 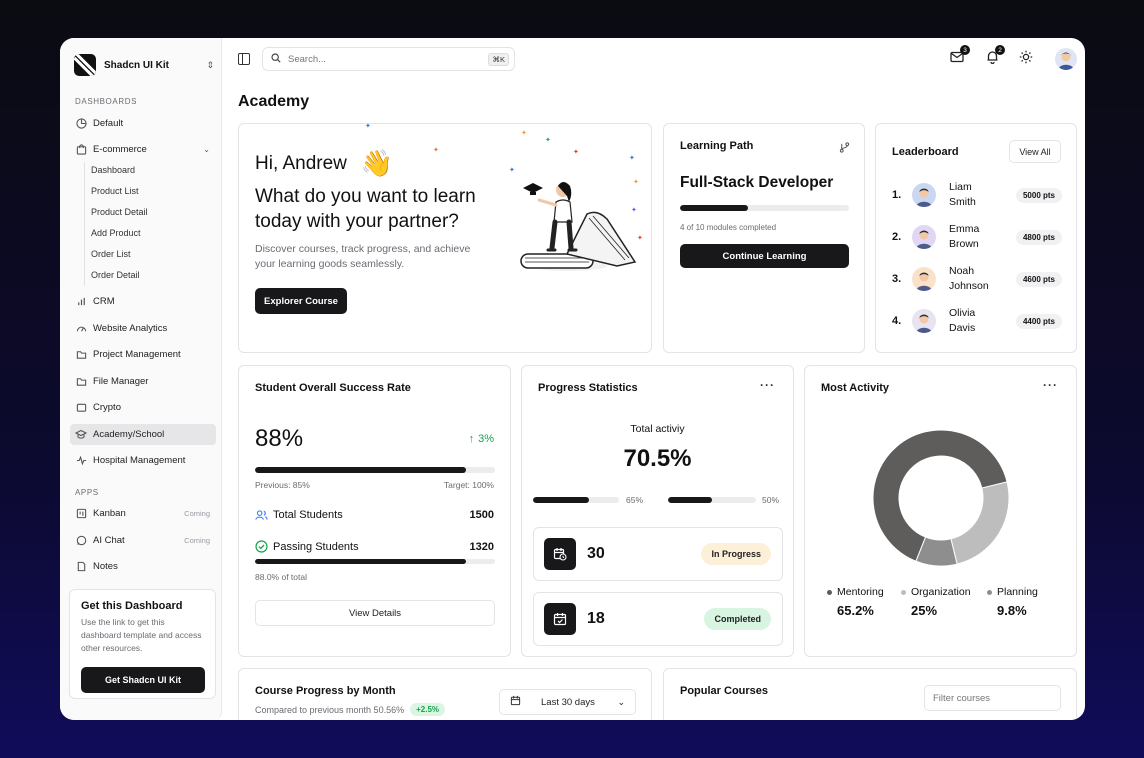 What do you see at coordinates (308, 515) in the screenshot?
I see `total-students-label: Total Students` at bounding box center [308, 515].